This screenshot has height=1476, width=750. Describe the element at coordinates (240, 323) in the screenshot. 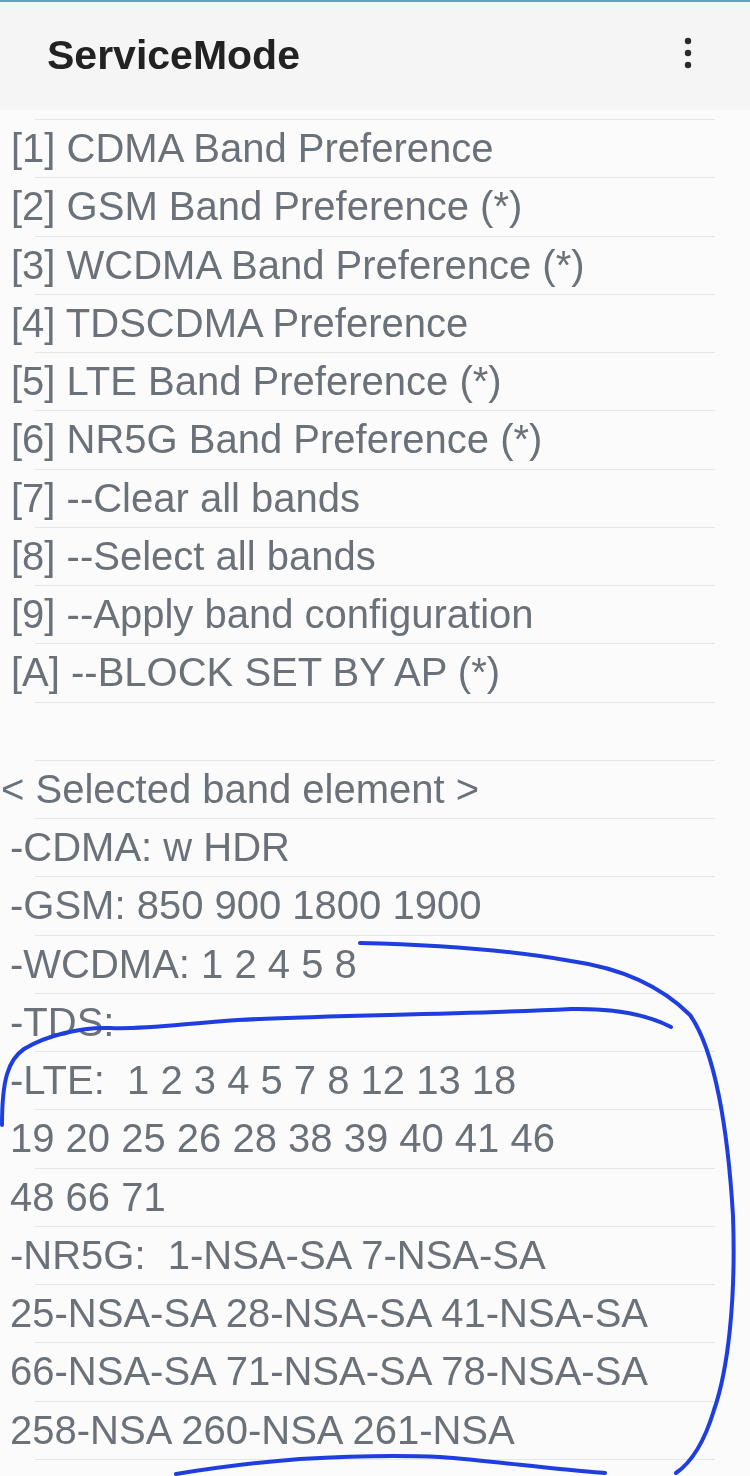

I see `menu-option: [4] TDSCDMA Preference` at that location.